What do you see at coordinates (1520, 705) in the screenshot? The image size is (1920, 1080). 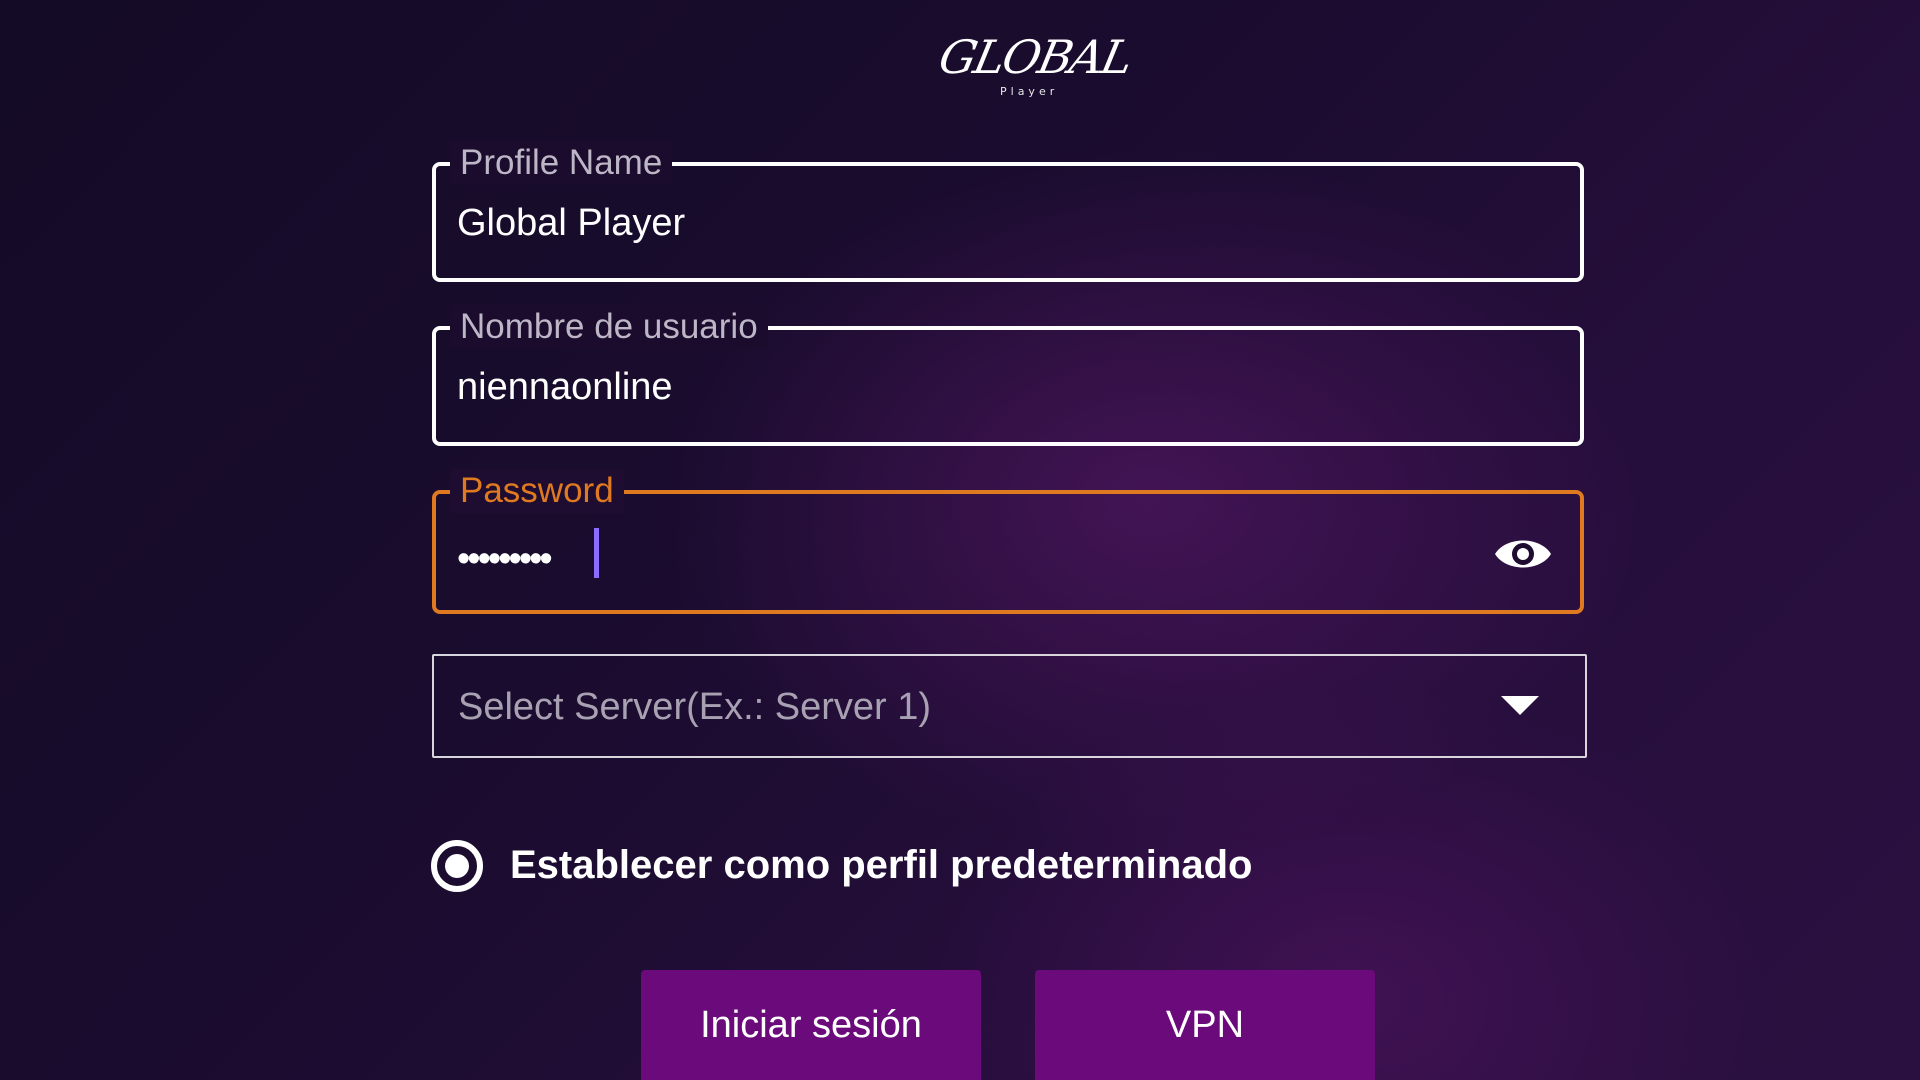 I see `chevron-down-icon` at bounding box center [1520, 705].